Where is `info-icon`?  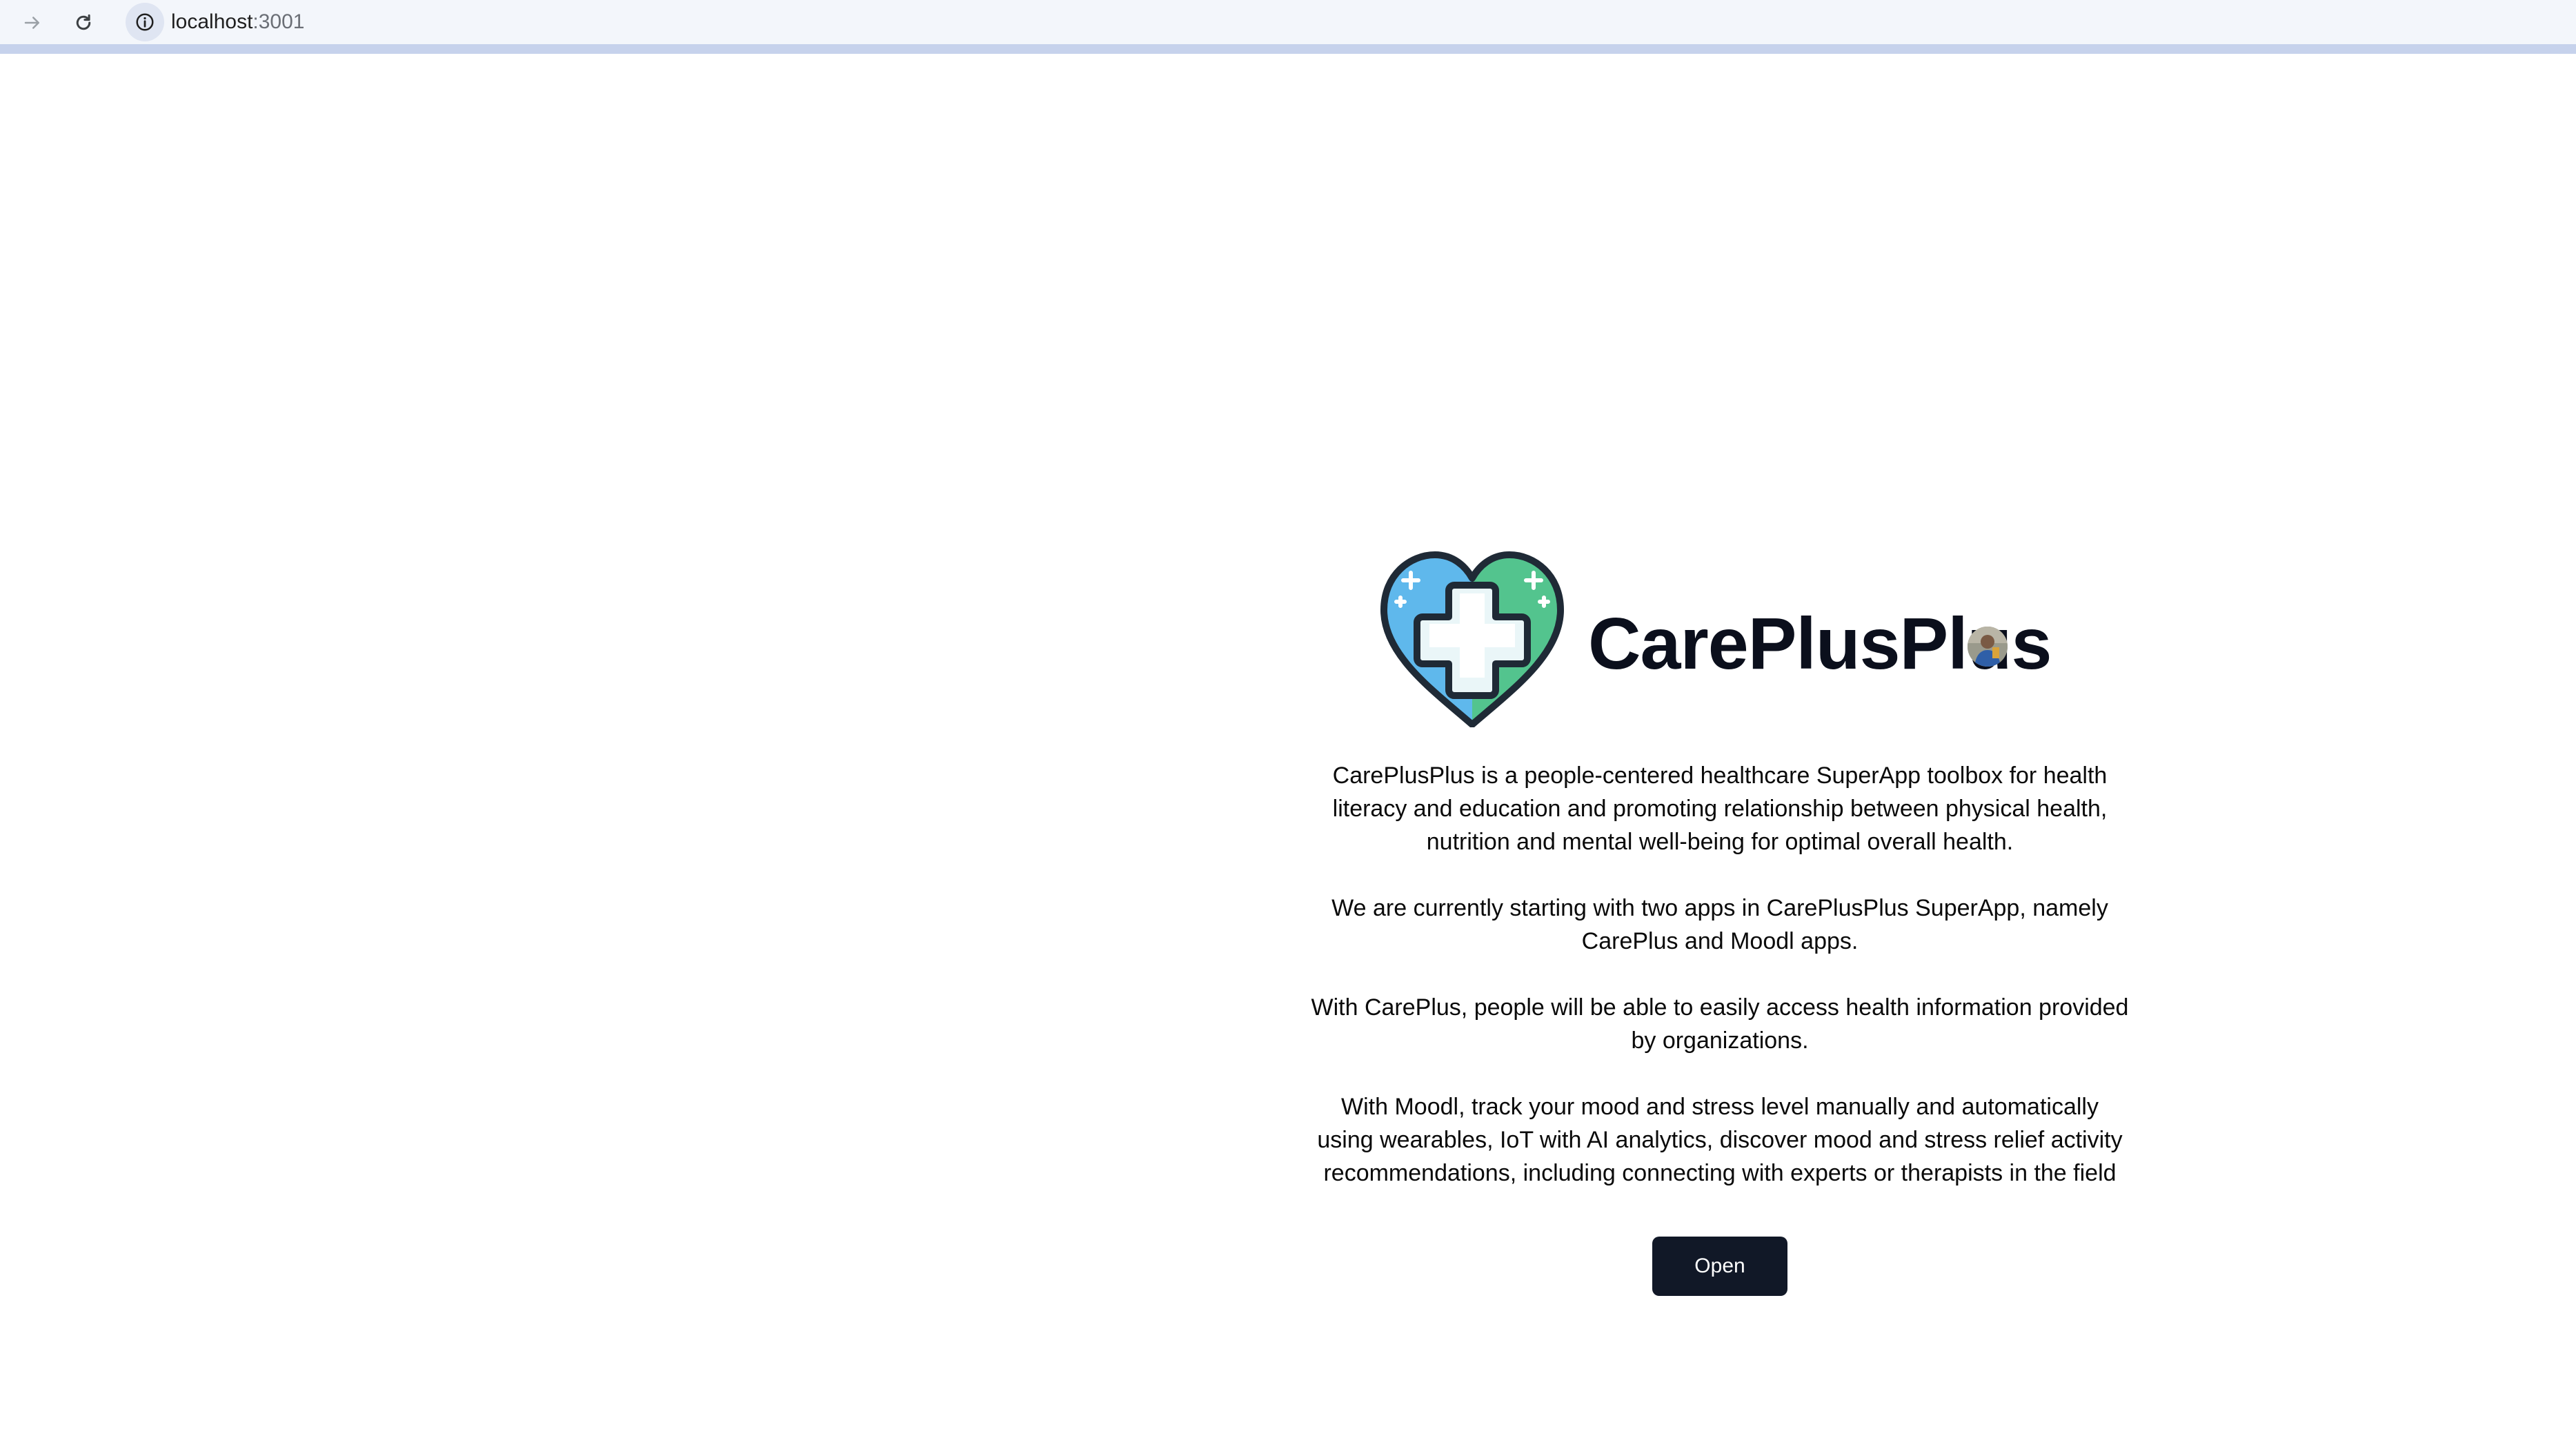
info-icon is located at coordinates (145, 22).